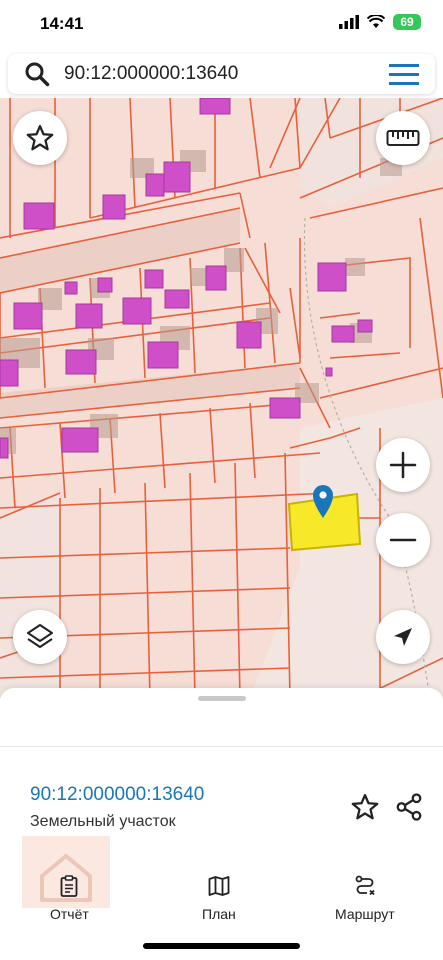  I want to click on home-indicator, so click(221, 946).